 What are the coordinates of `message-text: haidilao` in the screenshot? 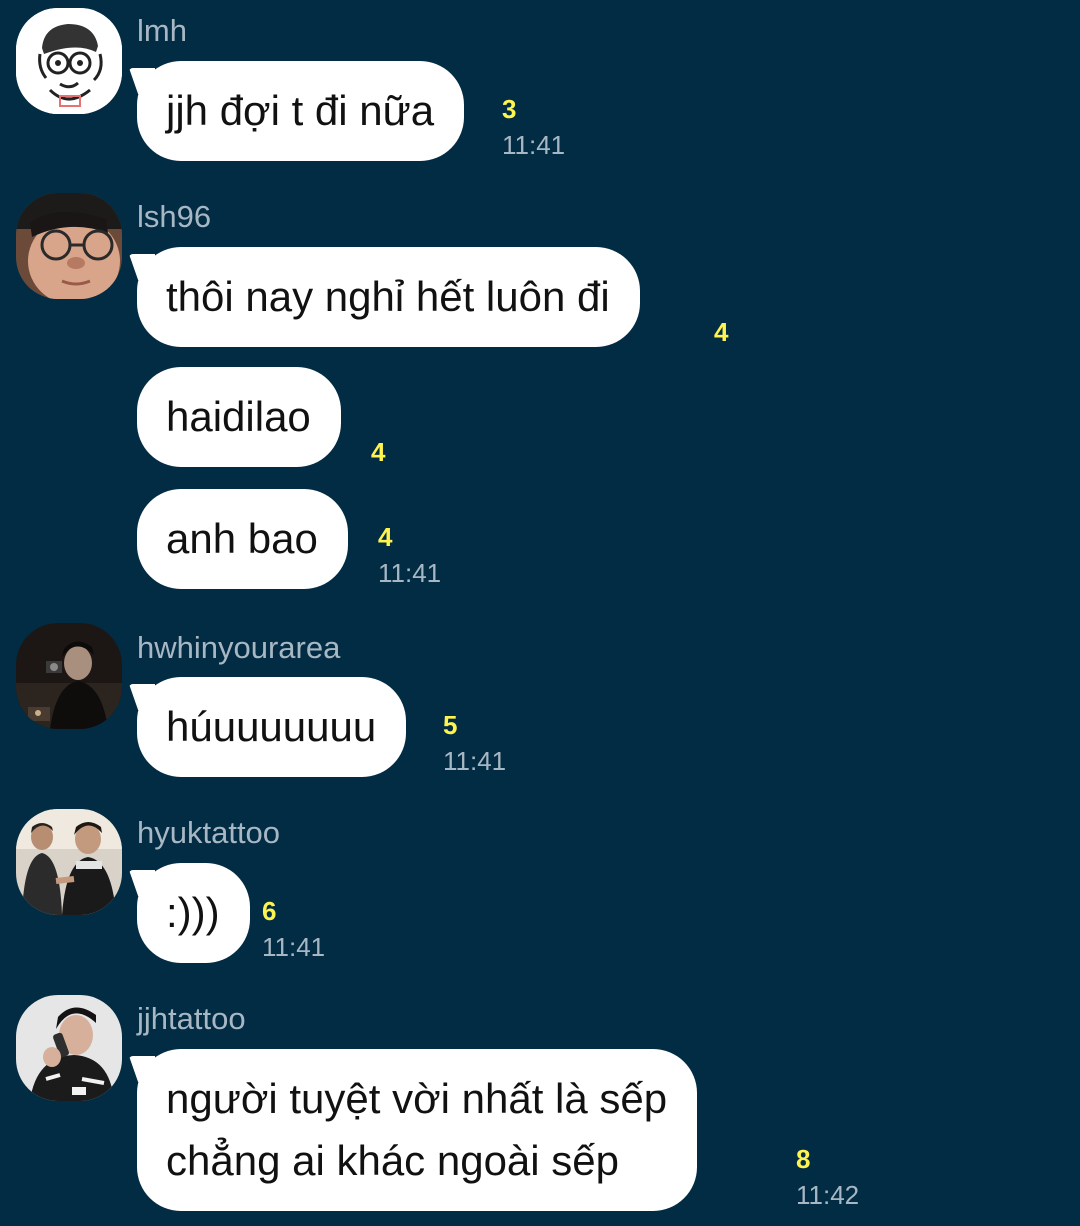 It's located at (238, 416).